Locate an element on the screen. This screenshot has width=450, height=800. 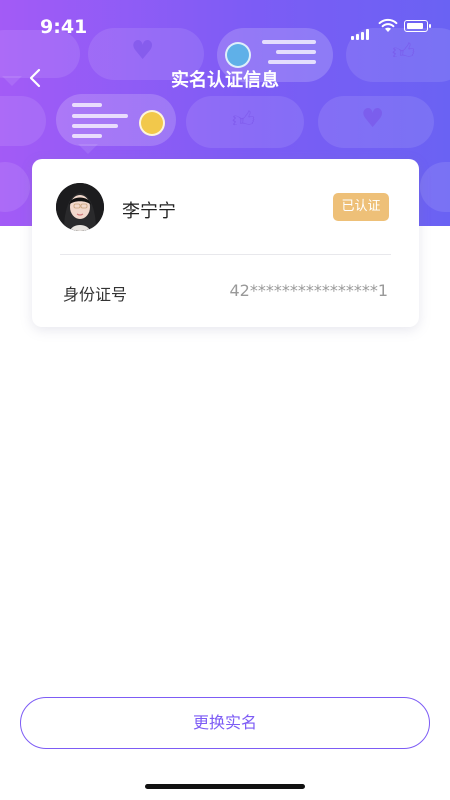
avatar is located at coordinates (80, 207).